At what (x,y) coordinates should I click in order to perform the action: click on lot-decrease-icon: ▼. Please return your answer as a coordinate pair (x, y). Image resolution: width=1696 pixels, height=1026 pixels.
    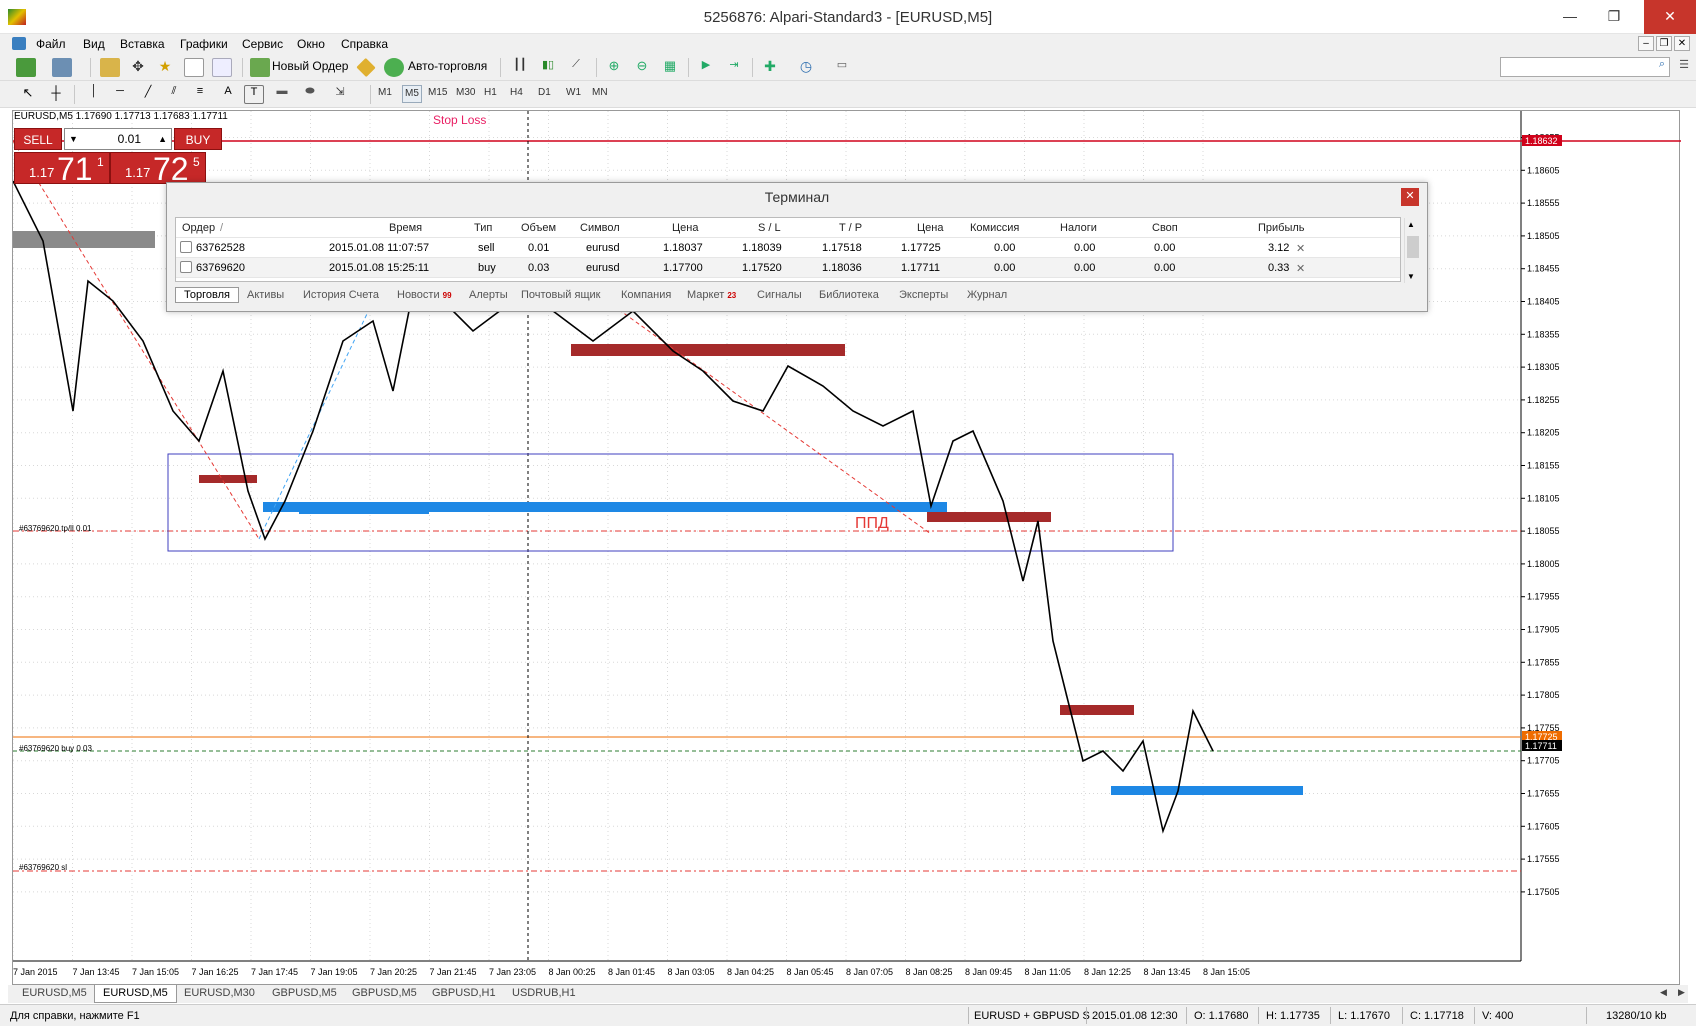
    Looking at the image, I should click on (73, 139).